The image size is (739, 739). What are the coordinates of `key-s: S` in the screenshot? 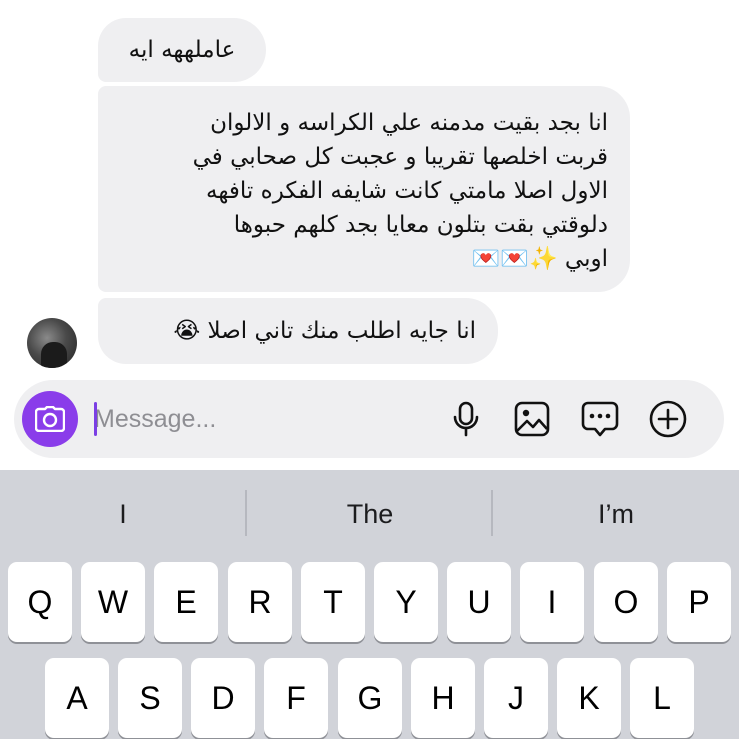 It's located at (150, 698).